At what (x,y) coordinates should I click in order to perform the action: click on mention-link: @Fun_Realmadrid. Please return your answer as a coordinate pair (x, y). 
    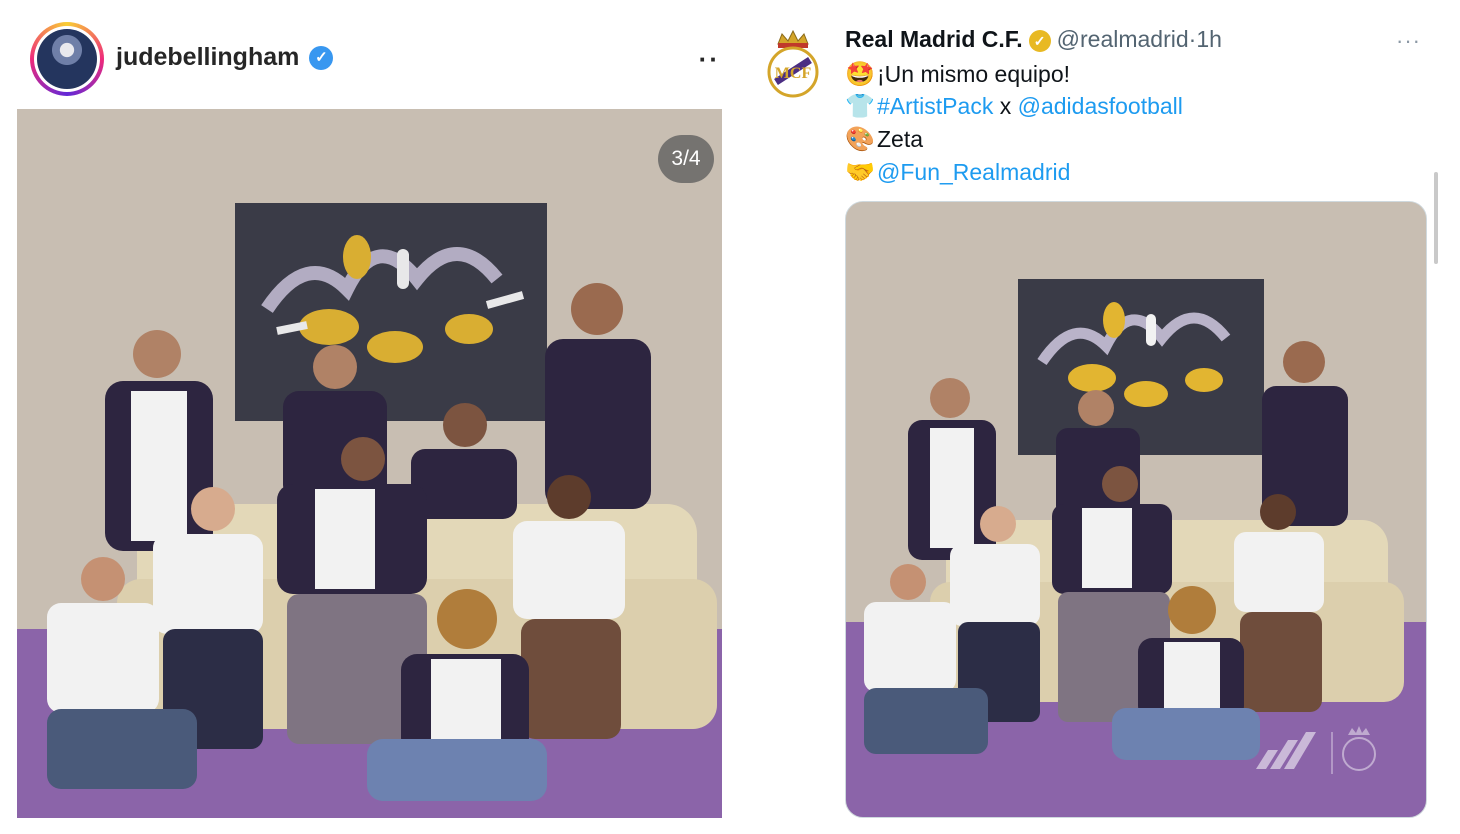
    Looking at the image, I should click on (973, 172).